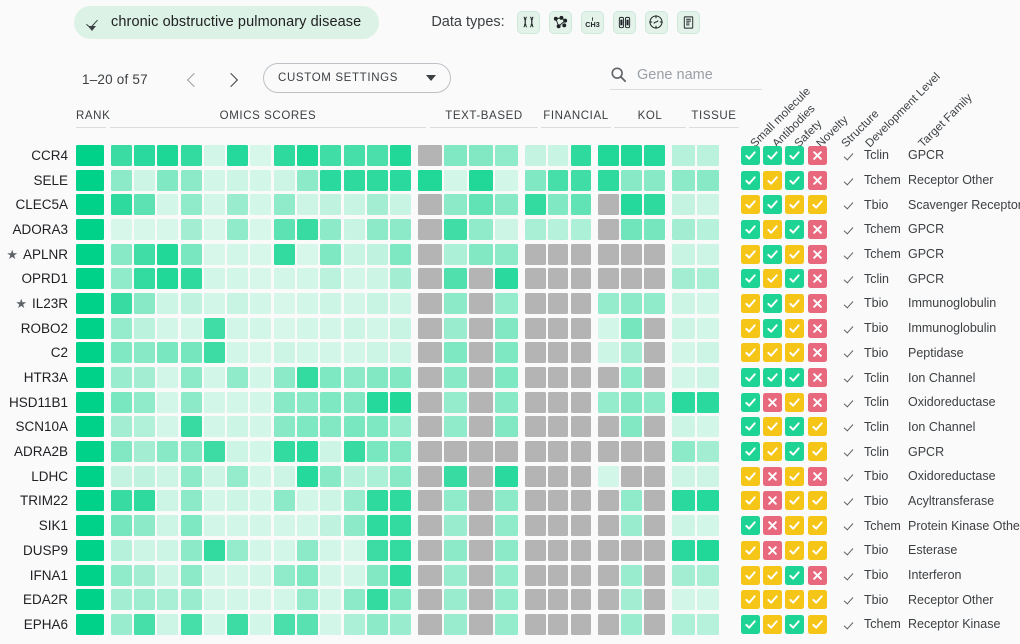 The image size is (1020, 644). What do you see at coordinates (510, 377) in the screenshot?
I see `table-row: HTR3A Tclin Ion Channel` at bounding box center [510, 377].